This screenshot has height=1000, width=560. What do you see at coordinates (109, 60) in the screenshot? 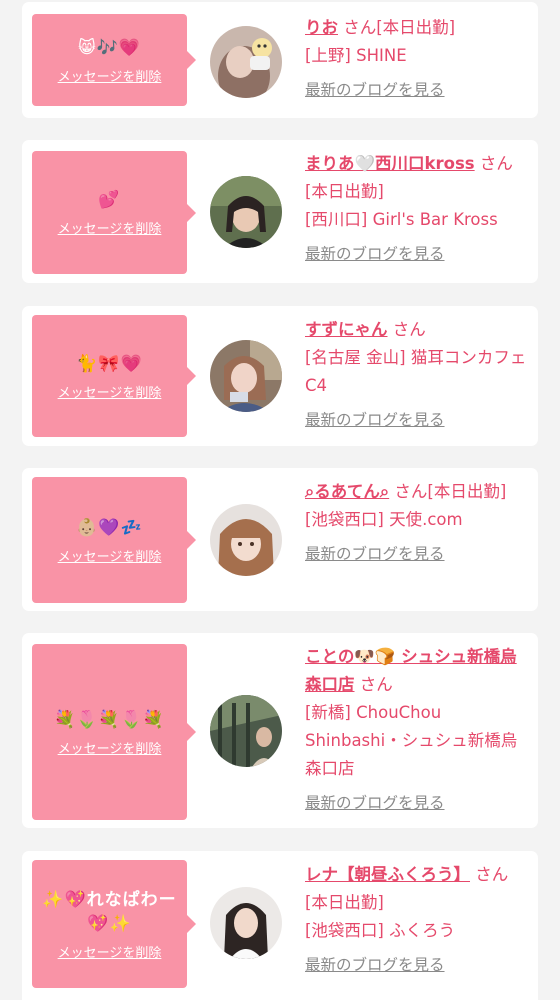
I see `message-bubble: 😸🎶💗 メッセージを削除` at bounding box center [109, 60].